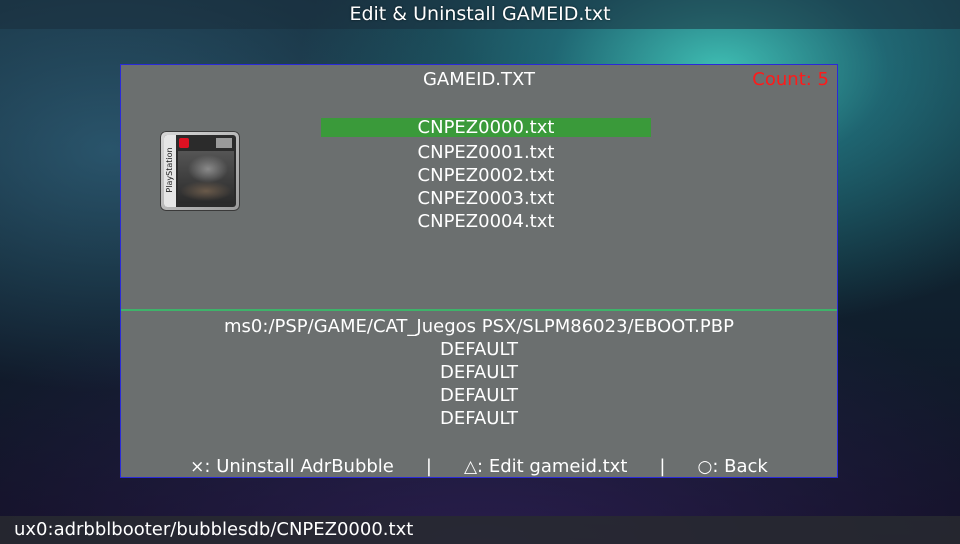  Describe the element at coordinates (479, 79) in the screenshot. I see `panel-title: GAMEID.TXT` at that location.